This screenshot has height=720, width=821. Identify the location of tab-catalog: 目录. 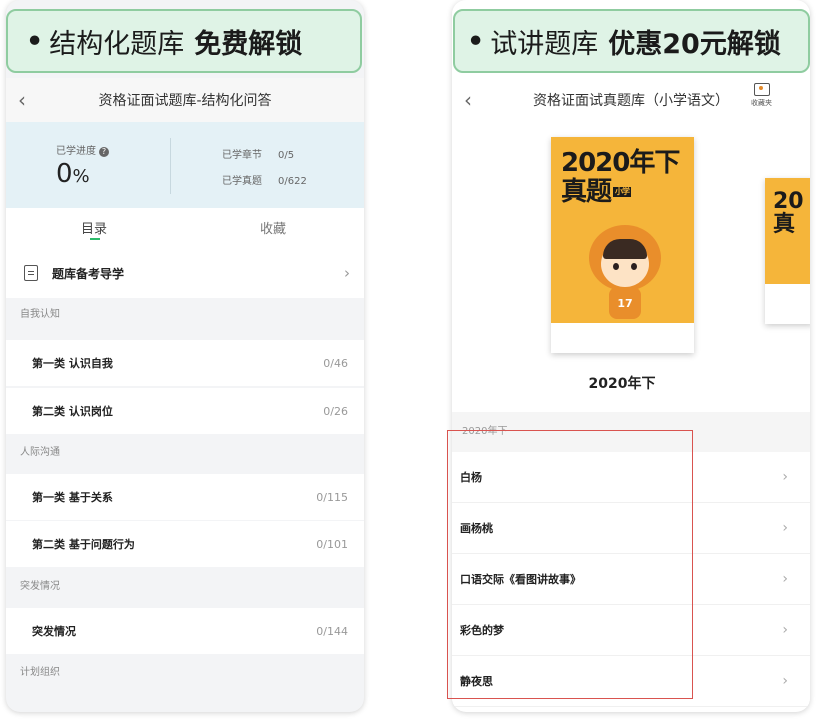
(94, 227).